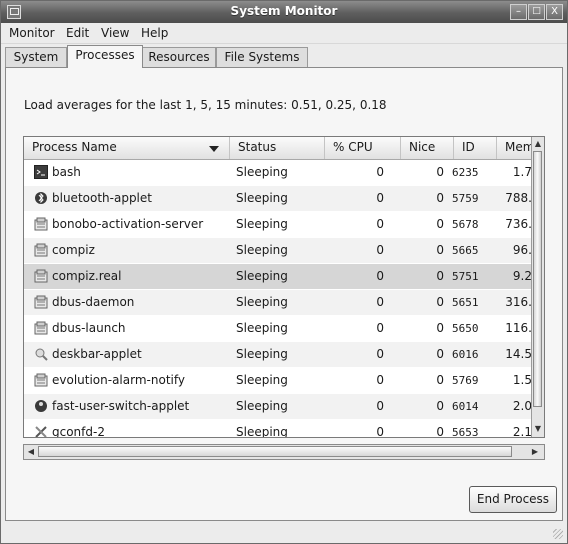 This screenshot has width=568, height=544. What do you see at coordinates (465, 224) in the screenshot?
I see `process-id: 5678` at bounding box center [465, 224].